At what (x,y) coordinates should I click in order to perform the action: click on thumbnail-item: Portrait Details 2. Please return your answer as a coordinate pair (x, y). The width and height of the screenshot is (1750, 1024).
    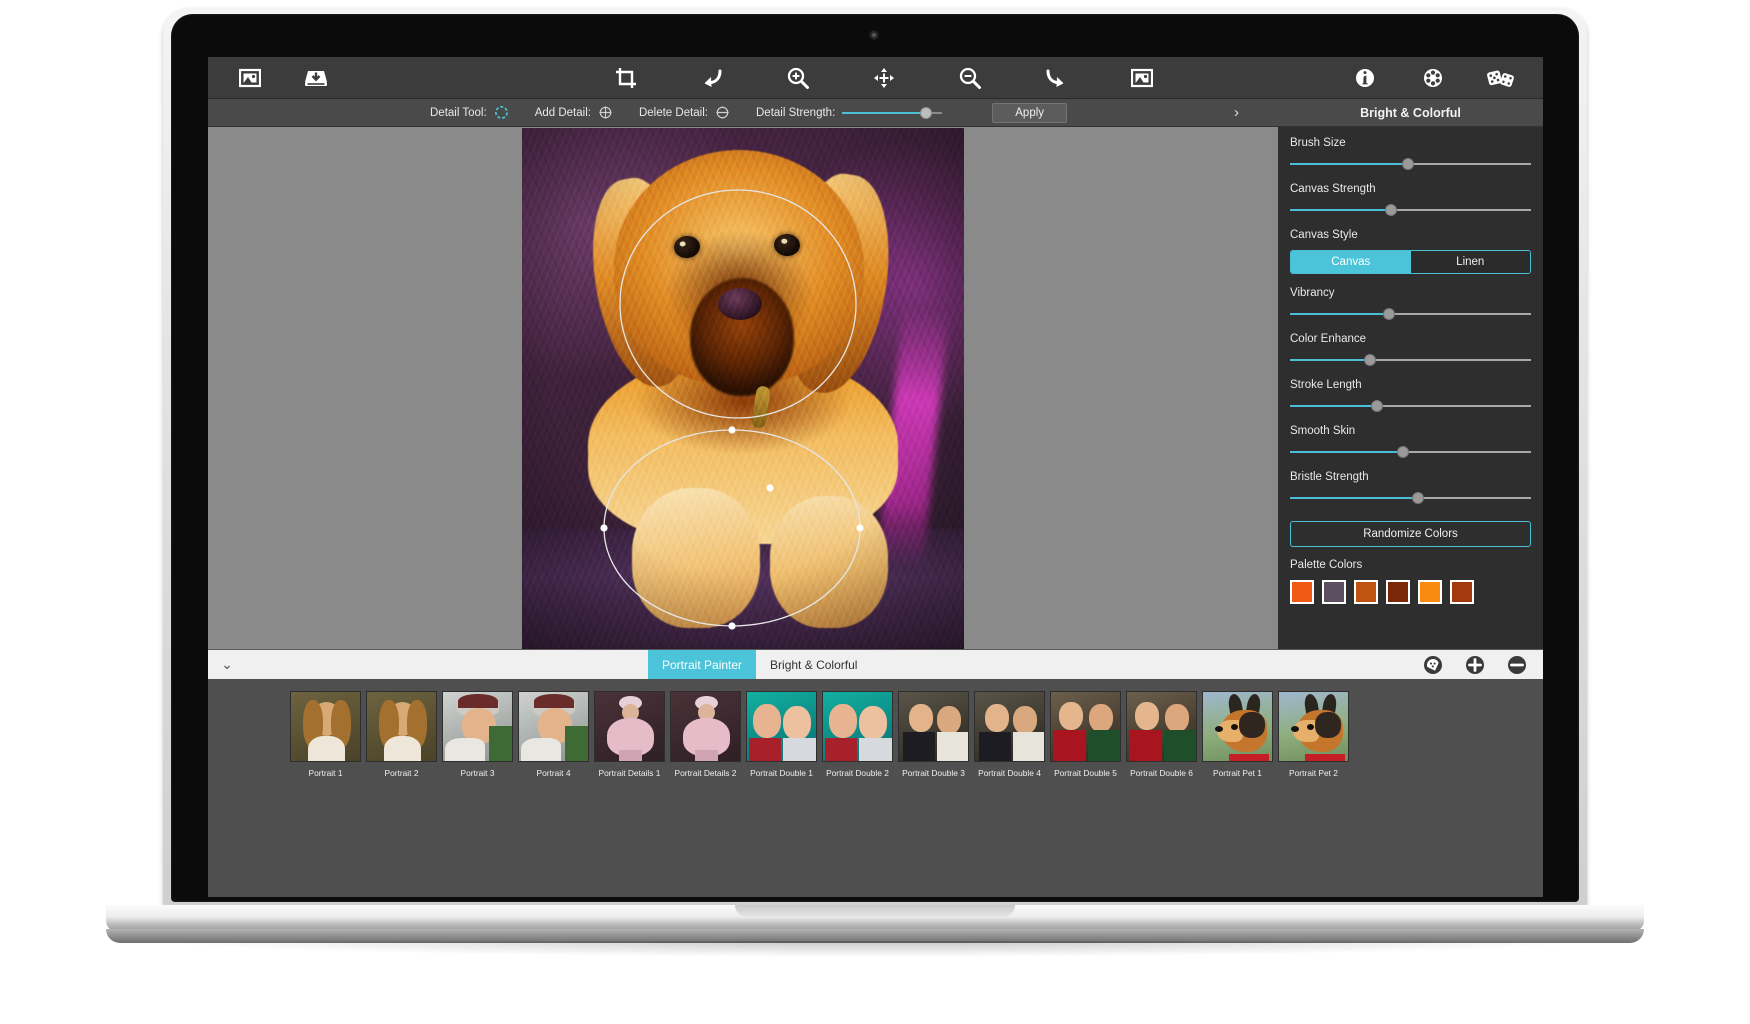
    Looking at the image, I should click on (705, 734).